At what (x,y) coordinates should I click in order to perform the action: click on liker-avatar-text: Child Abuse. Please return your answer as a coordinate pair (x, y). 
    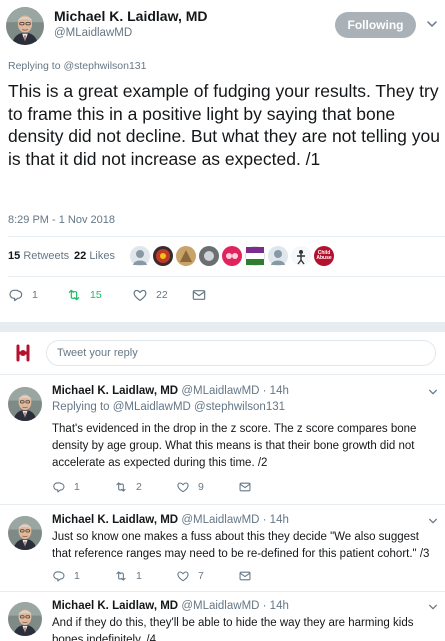
    Looking at the image, I should click on (324, 255).